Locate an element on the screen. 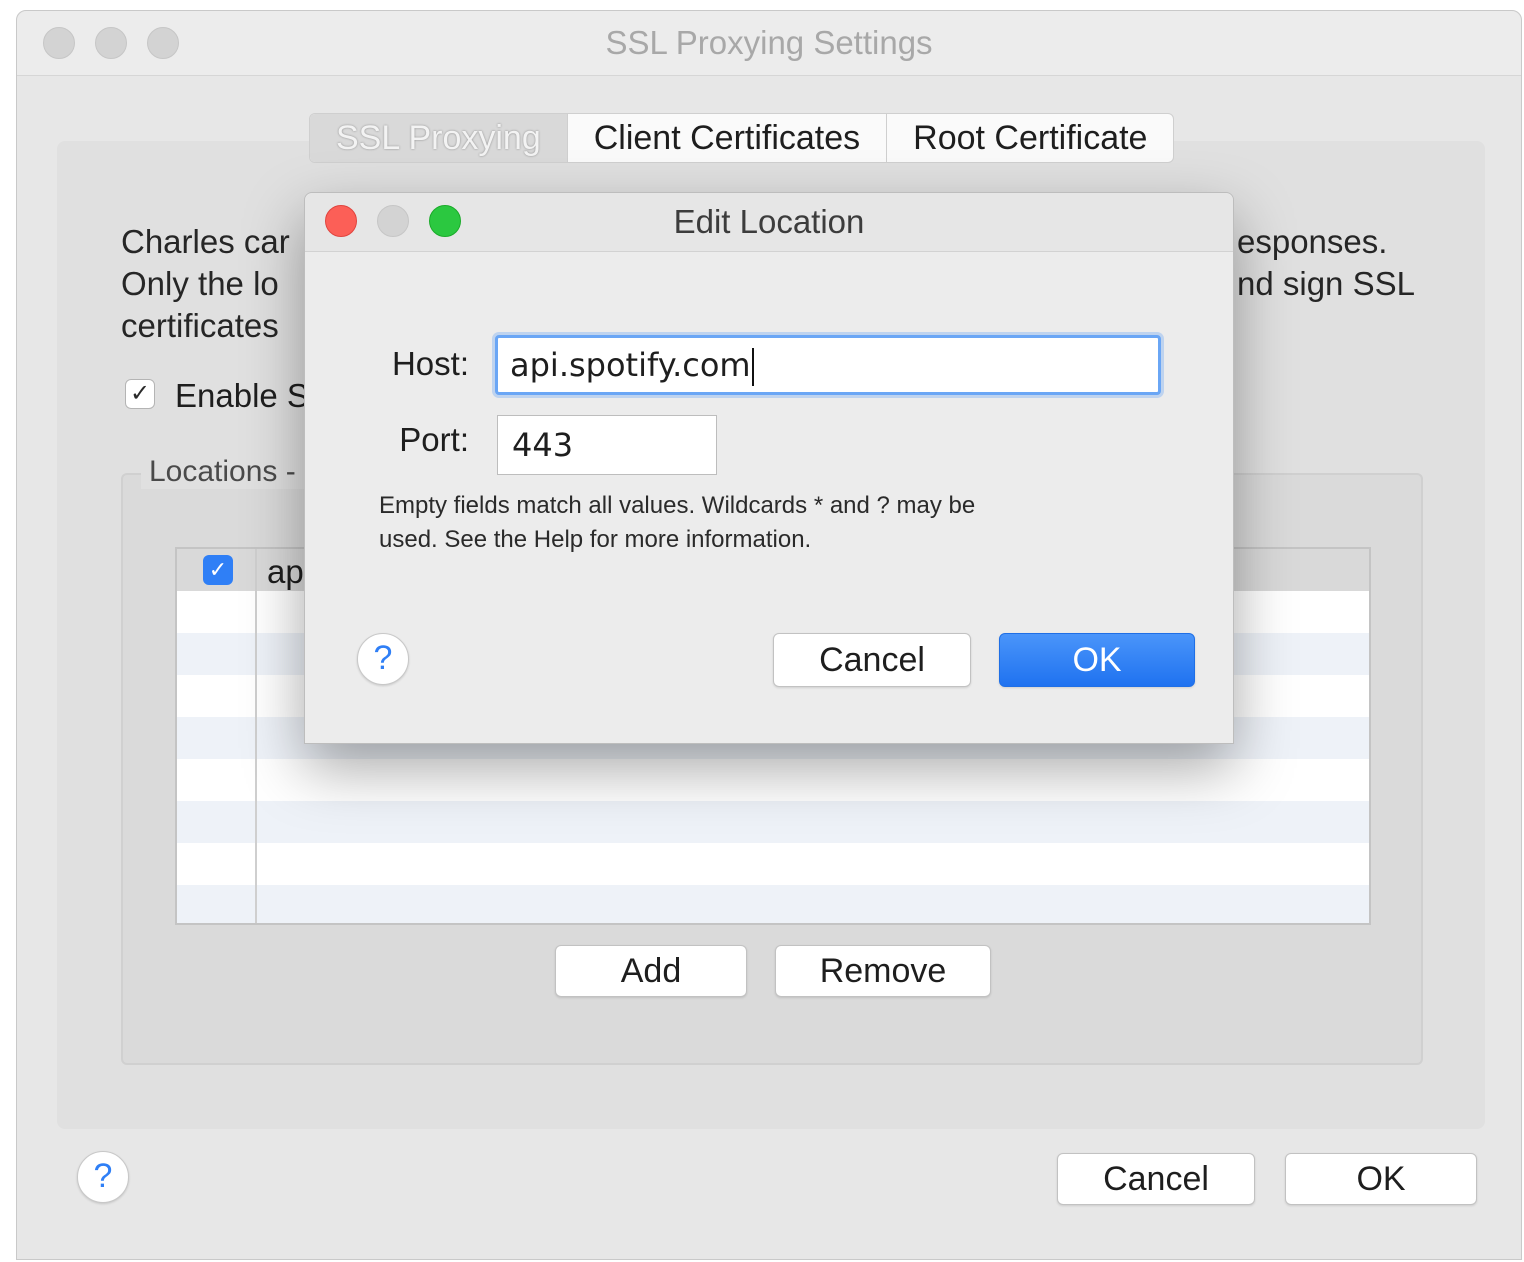 The image size is (1524, 1262). host-label: Host: is located at coordinates (430, 363).